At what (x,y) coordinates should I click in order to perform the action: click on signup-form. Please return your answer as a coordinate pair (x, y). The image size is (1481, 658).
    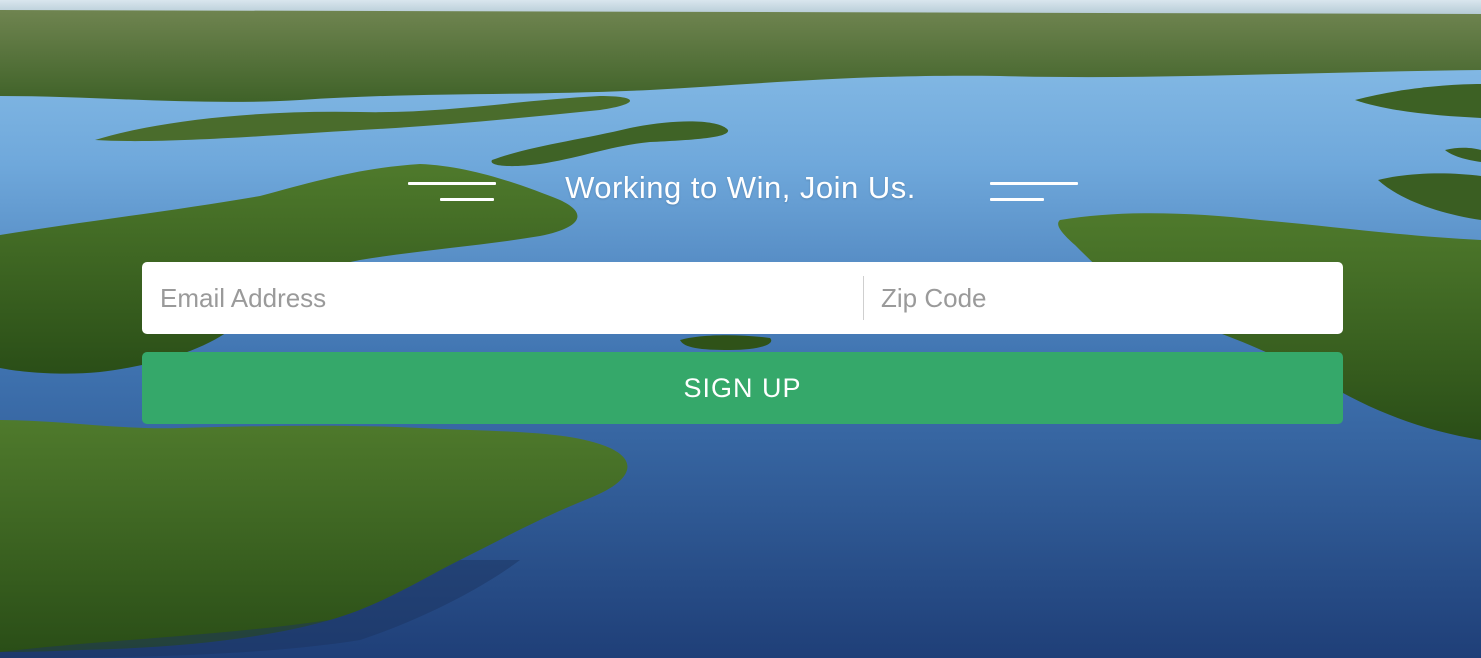
    Looking at the image, I should click on (742, 298).